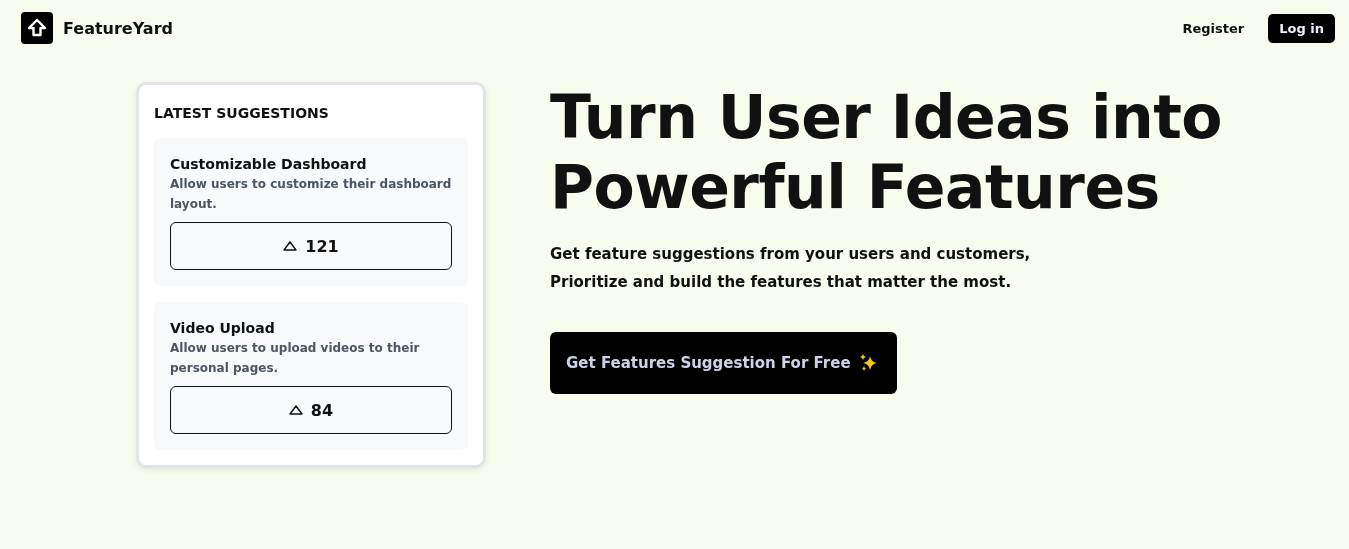 This screenshot has width=1349, height=549. I want to click on cta-button: Get Features Suggestion For Free, so click(723, 363).